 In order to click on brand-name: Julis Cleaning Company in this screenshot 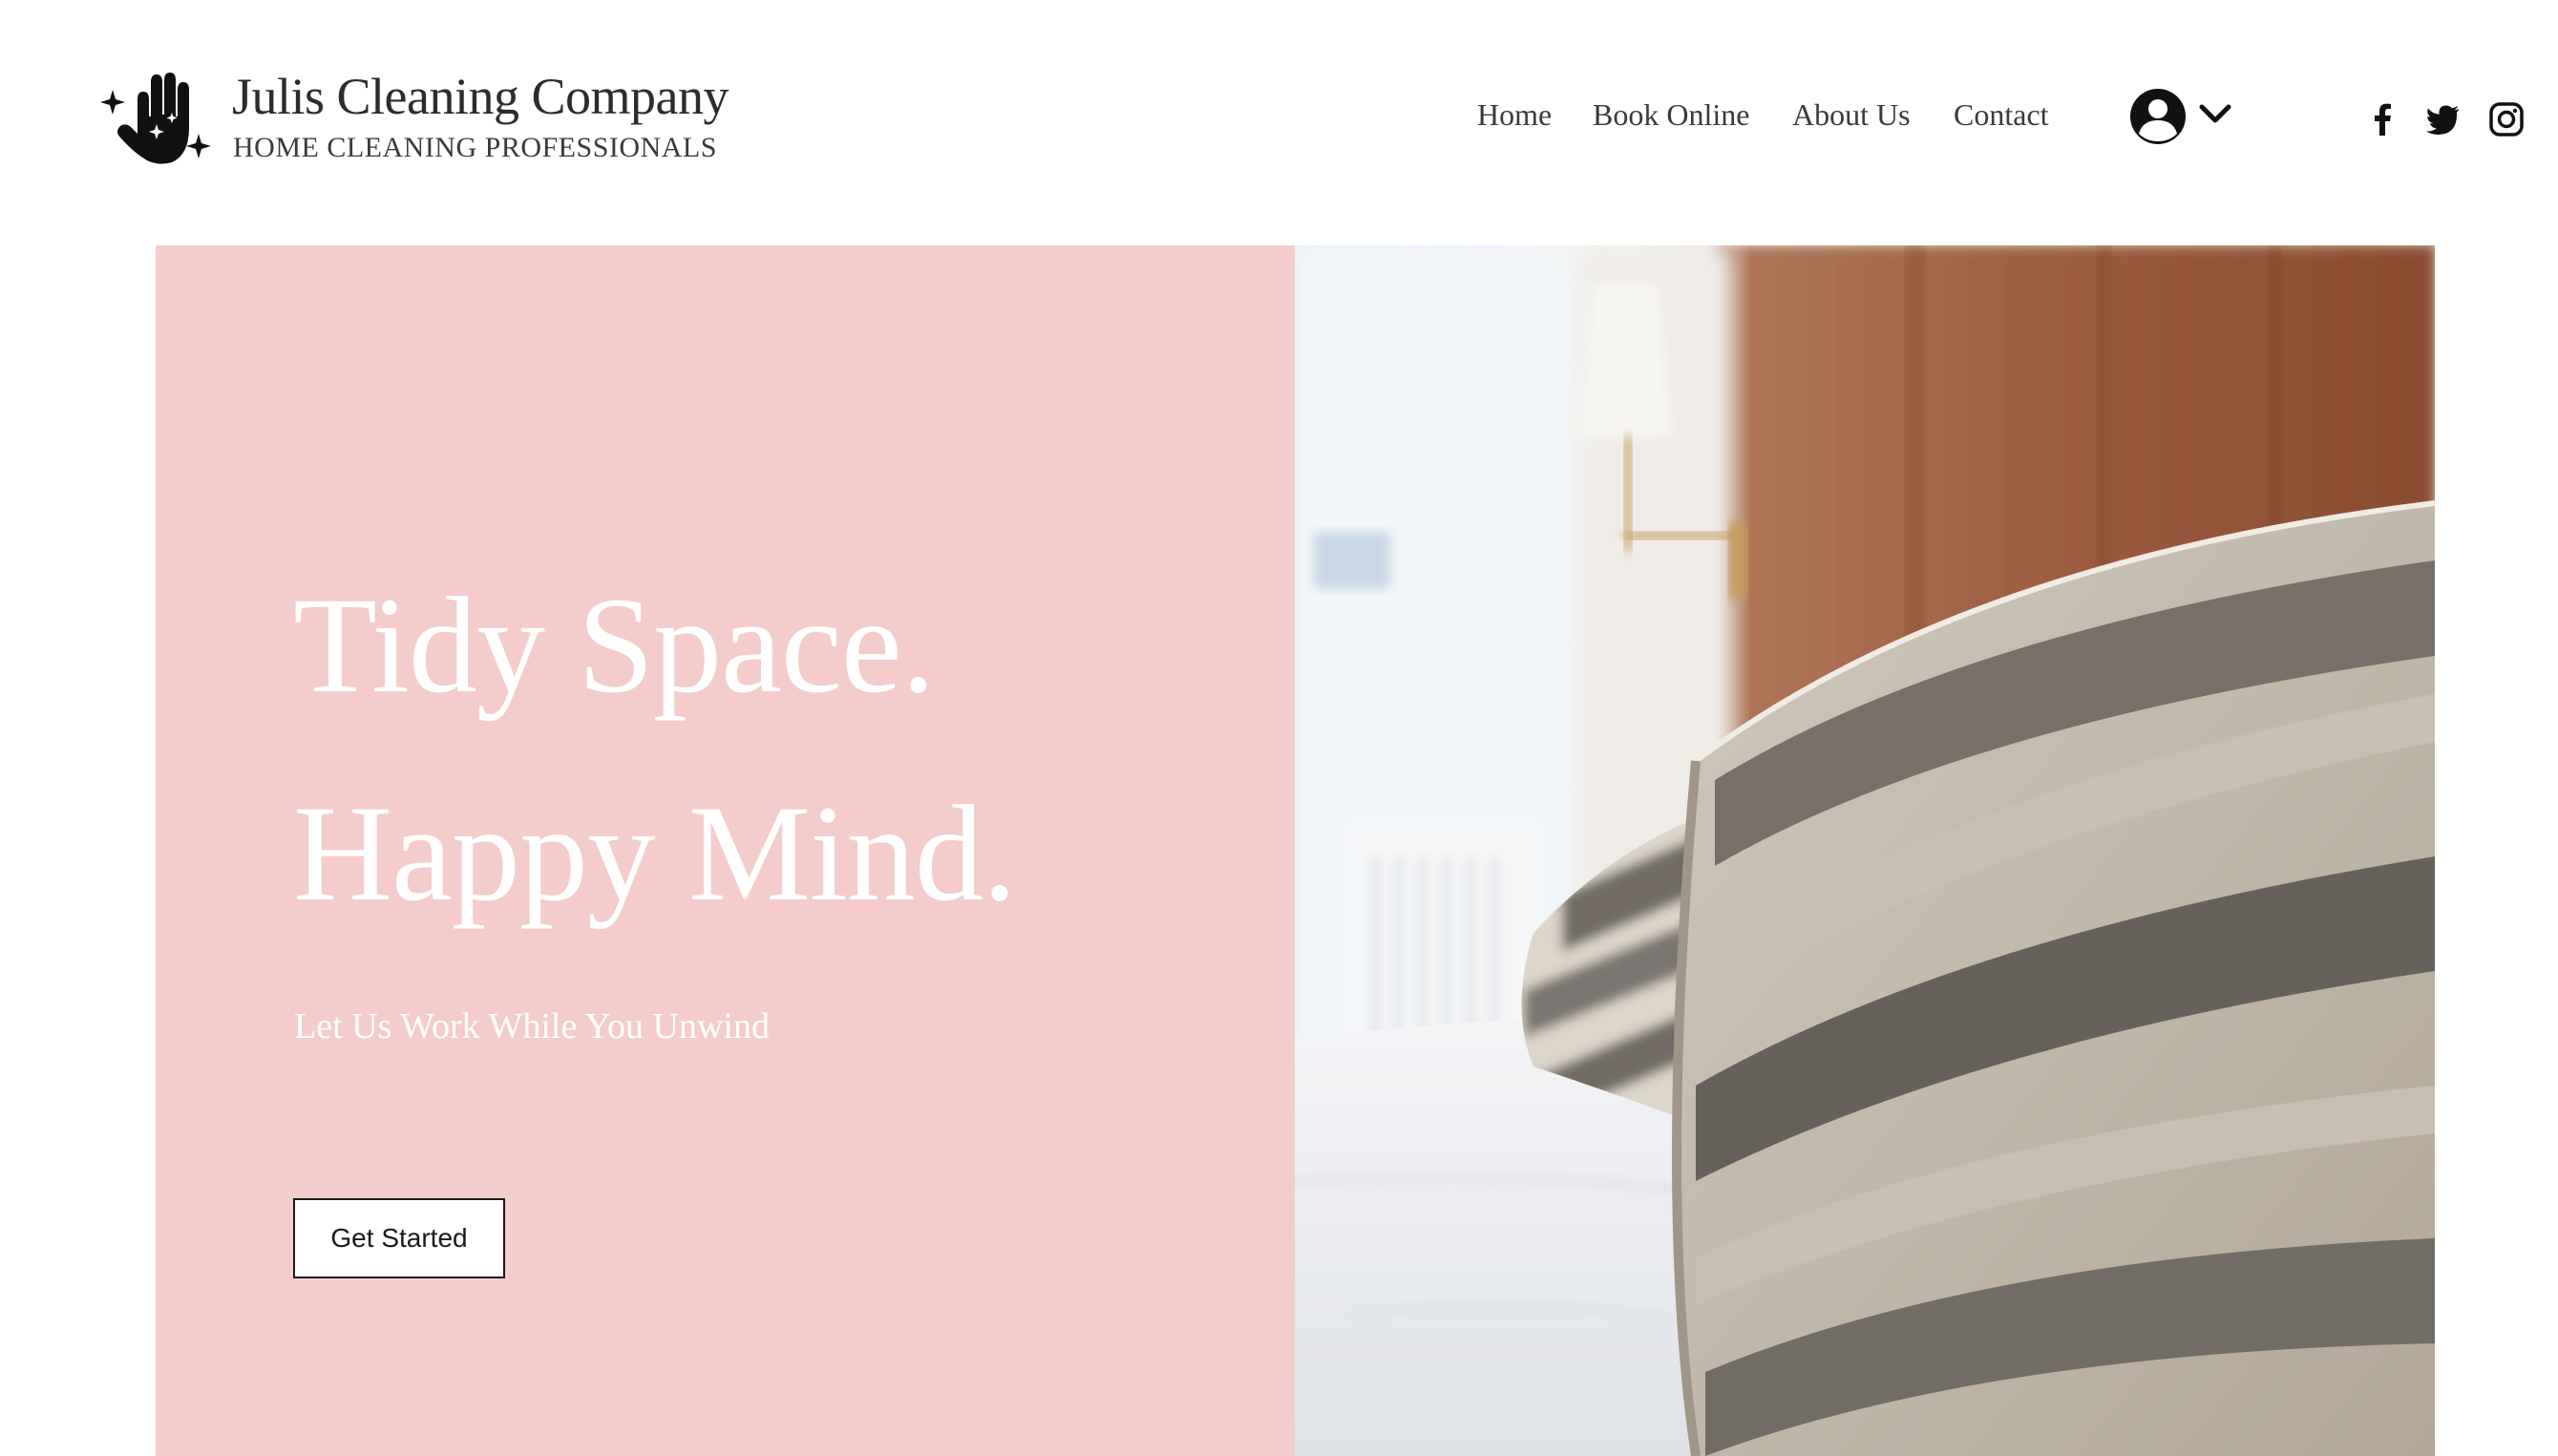, I will do `click(480, 96)`.